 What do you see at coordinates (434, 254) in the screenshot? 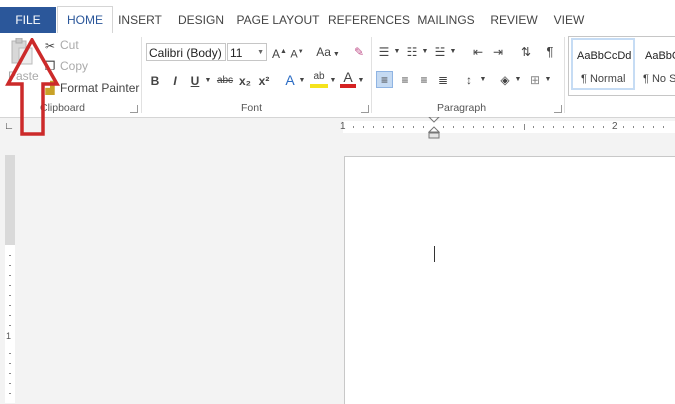
I see `text-cursor` at bounding box center [434, 254].